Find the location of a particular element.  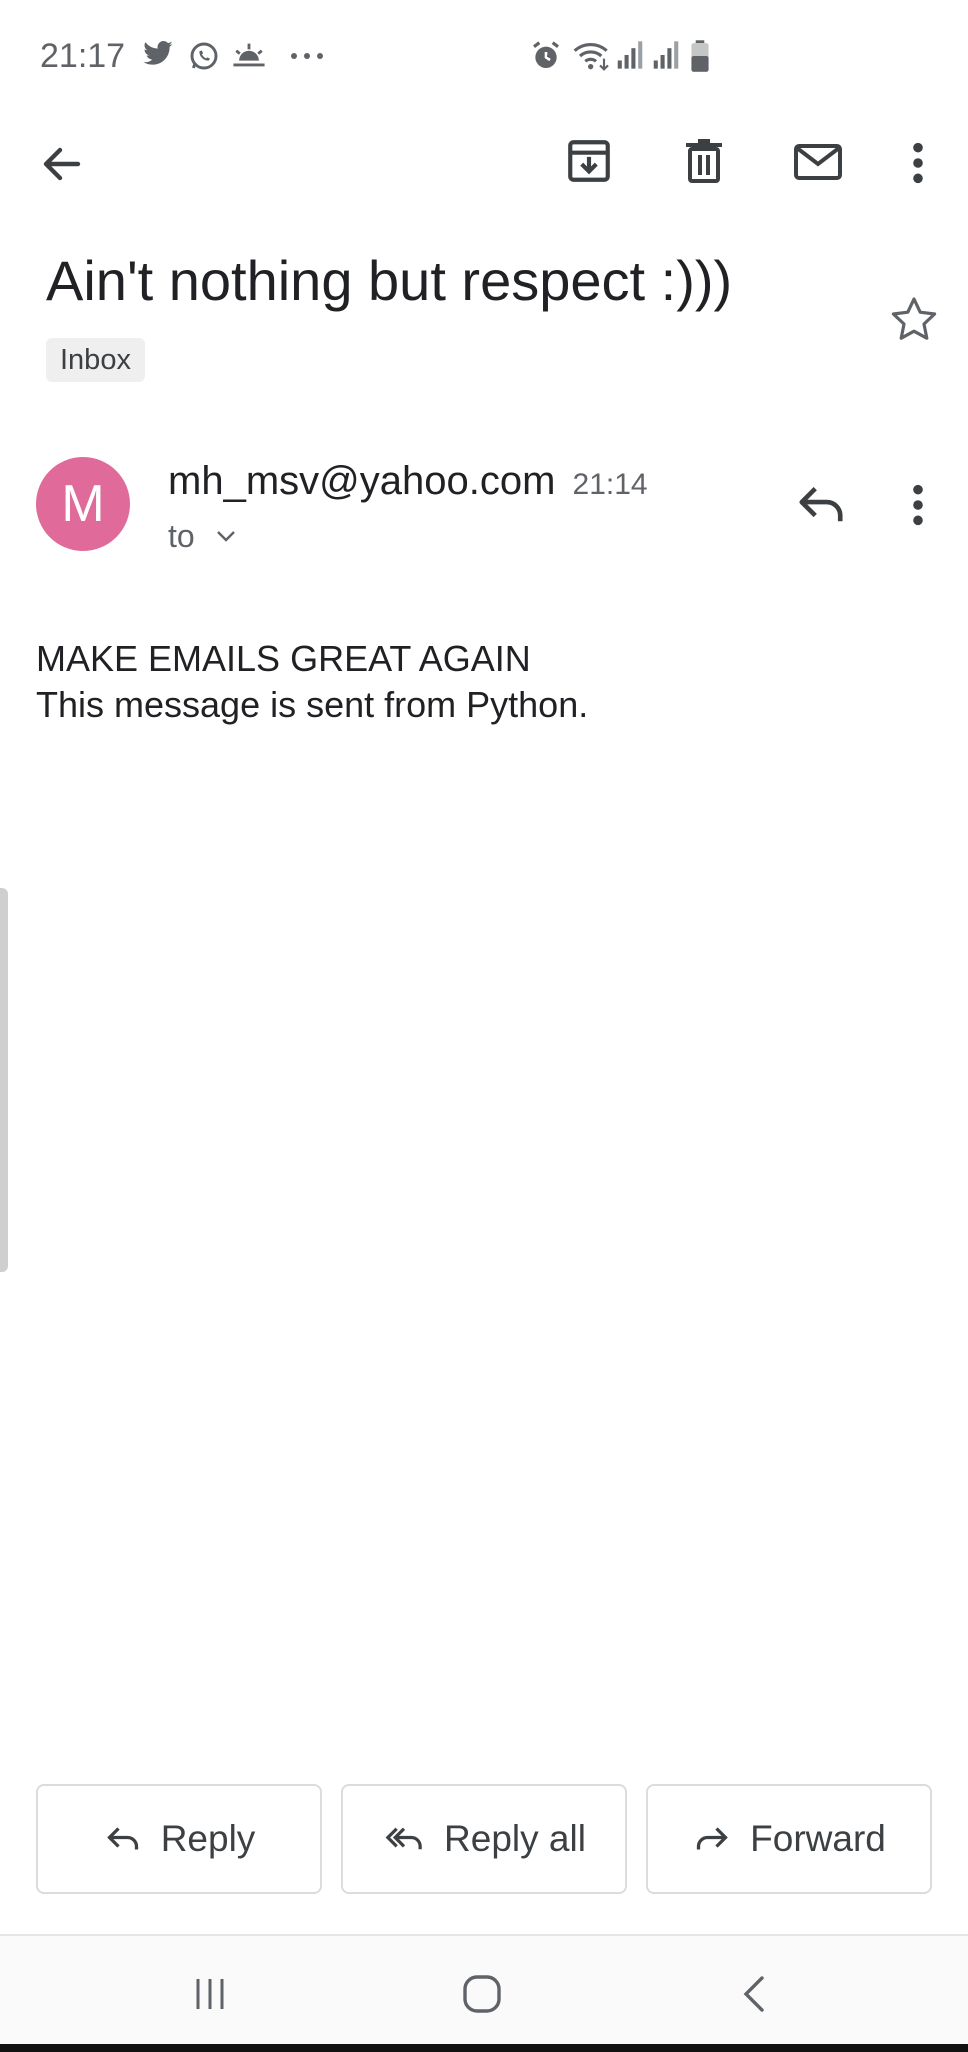

reply-all-label: Reply all is located at coordinates (515, 1838).